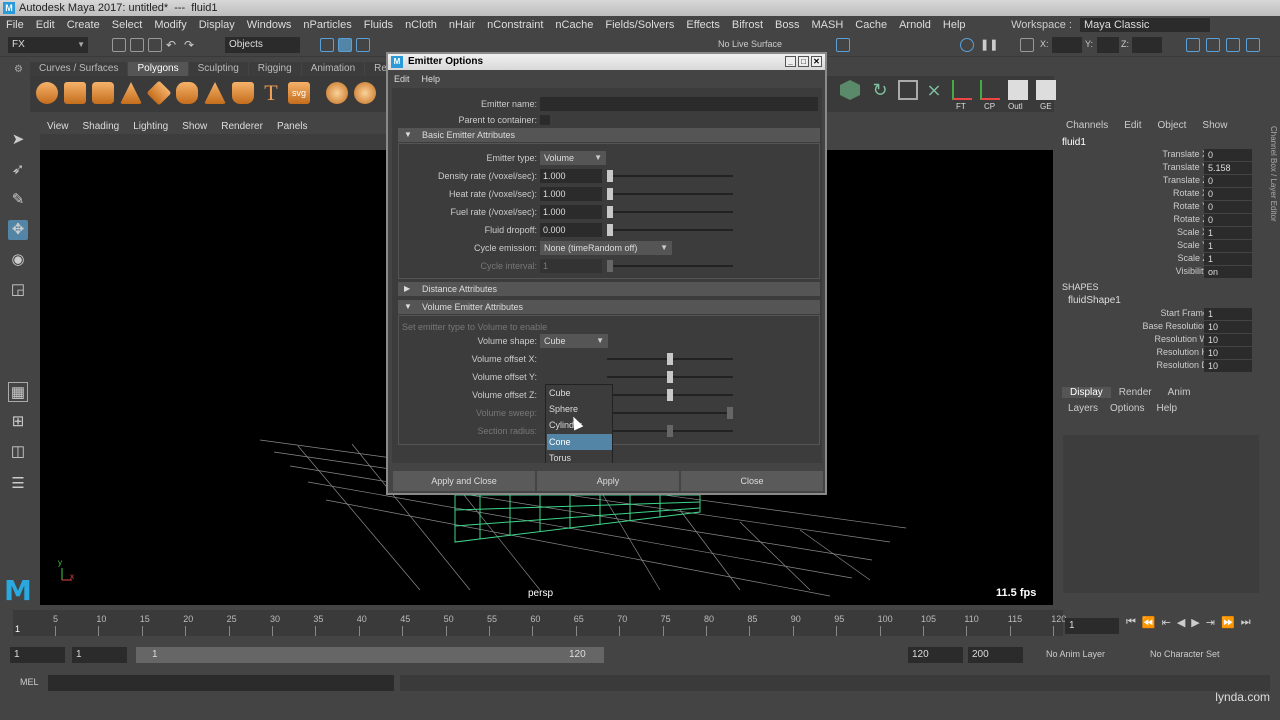  I want to click on single-perspective-layout-icon: ▦, so click(18, 392).